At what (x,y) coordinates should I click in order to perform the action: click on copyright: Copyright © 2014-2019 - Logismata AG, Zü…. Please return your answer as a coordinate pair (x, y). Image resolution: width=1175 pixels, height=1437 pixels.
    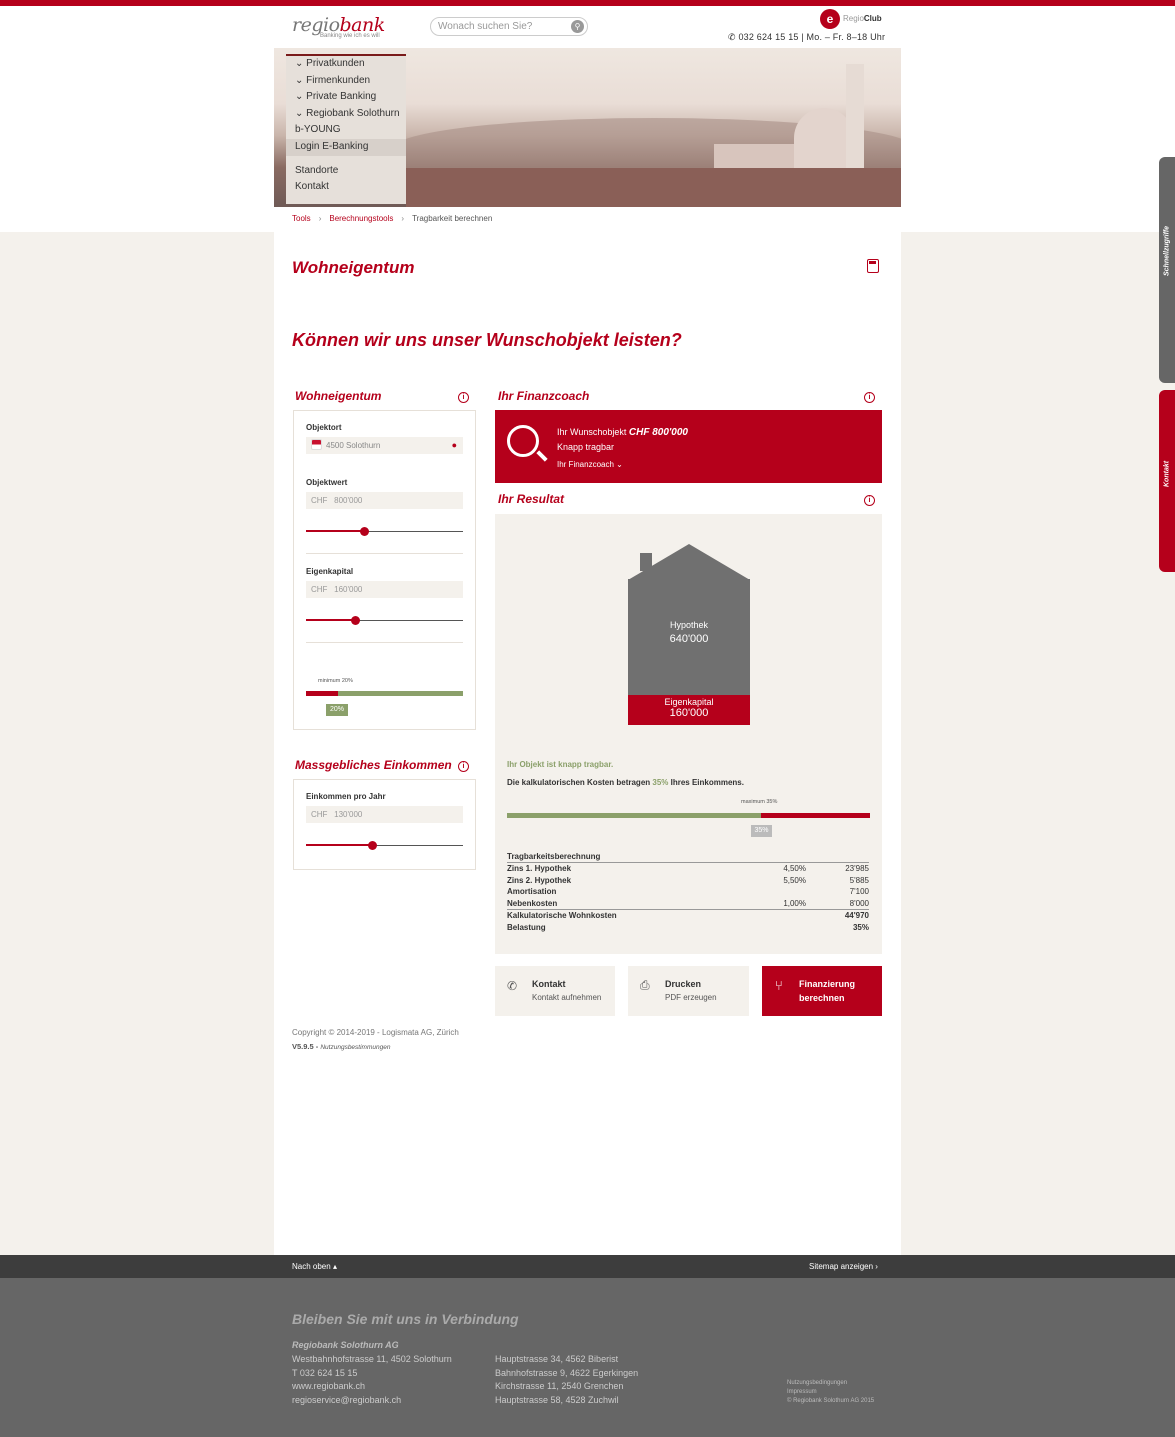
    Looking at the image, I should click on (375, 1032).